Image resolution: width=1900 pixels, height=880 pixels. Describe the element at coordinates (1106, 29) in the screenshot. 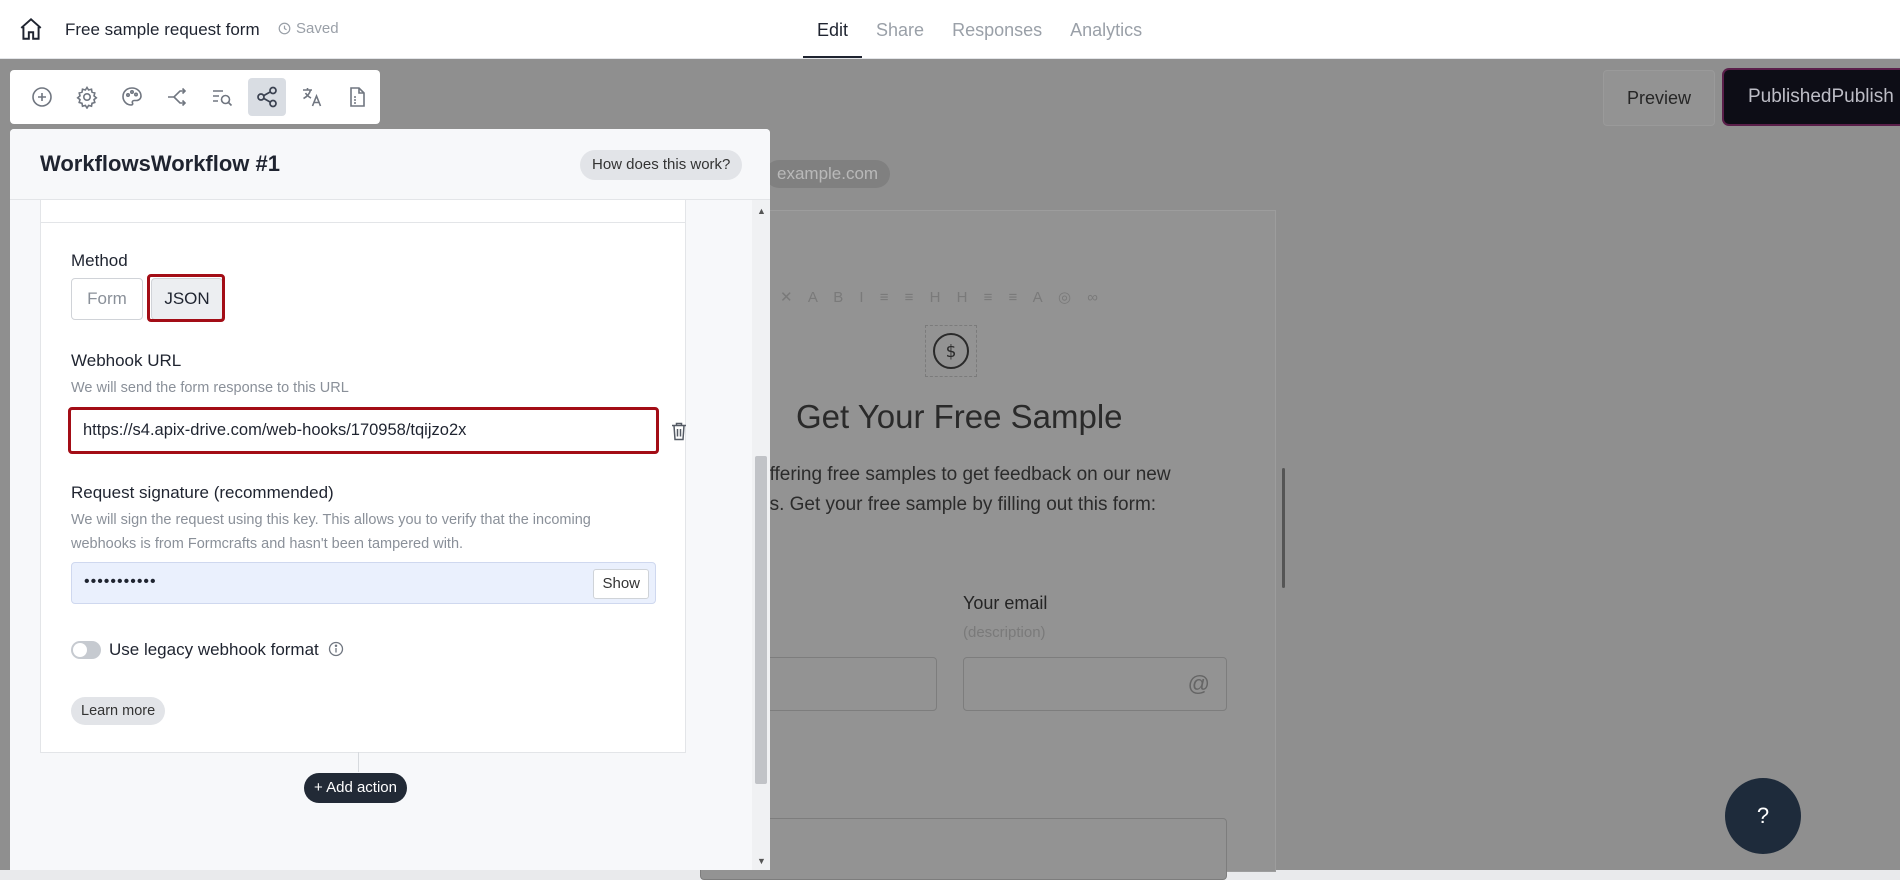

I see `tab-analytics: Analytics` at that location.